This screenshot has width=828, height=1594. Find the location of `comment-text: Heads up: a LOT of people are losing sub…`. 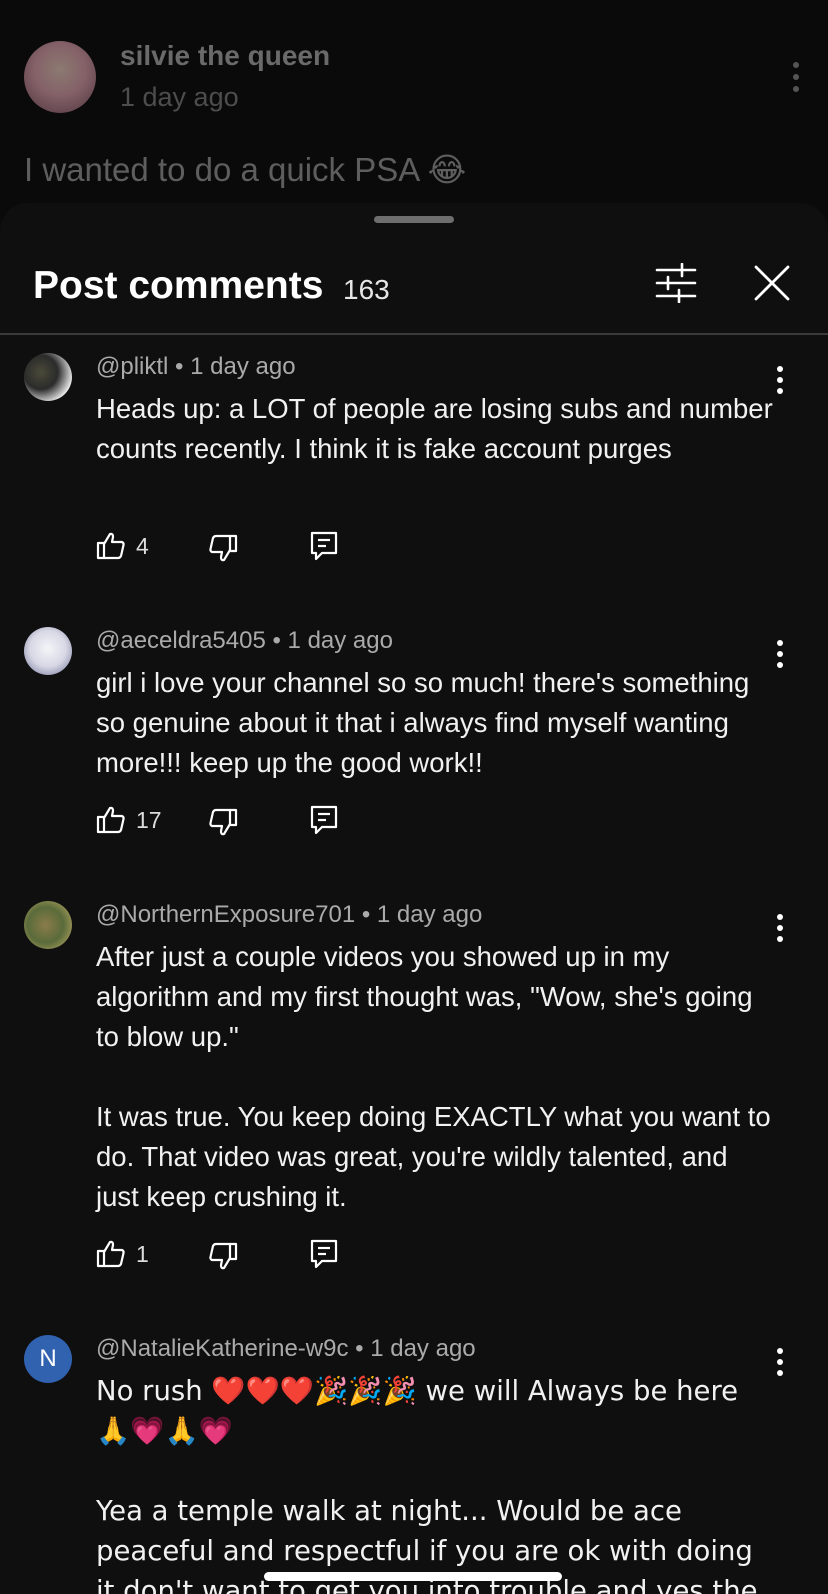

comment-text: Heads up: a LOT of people are losing sub… is located at coordinates (434, 428).